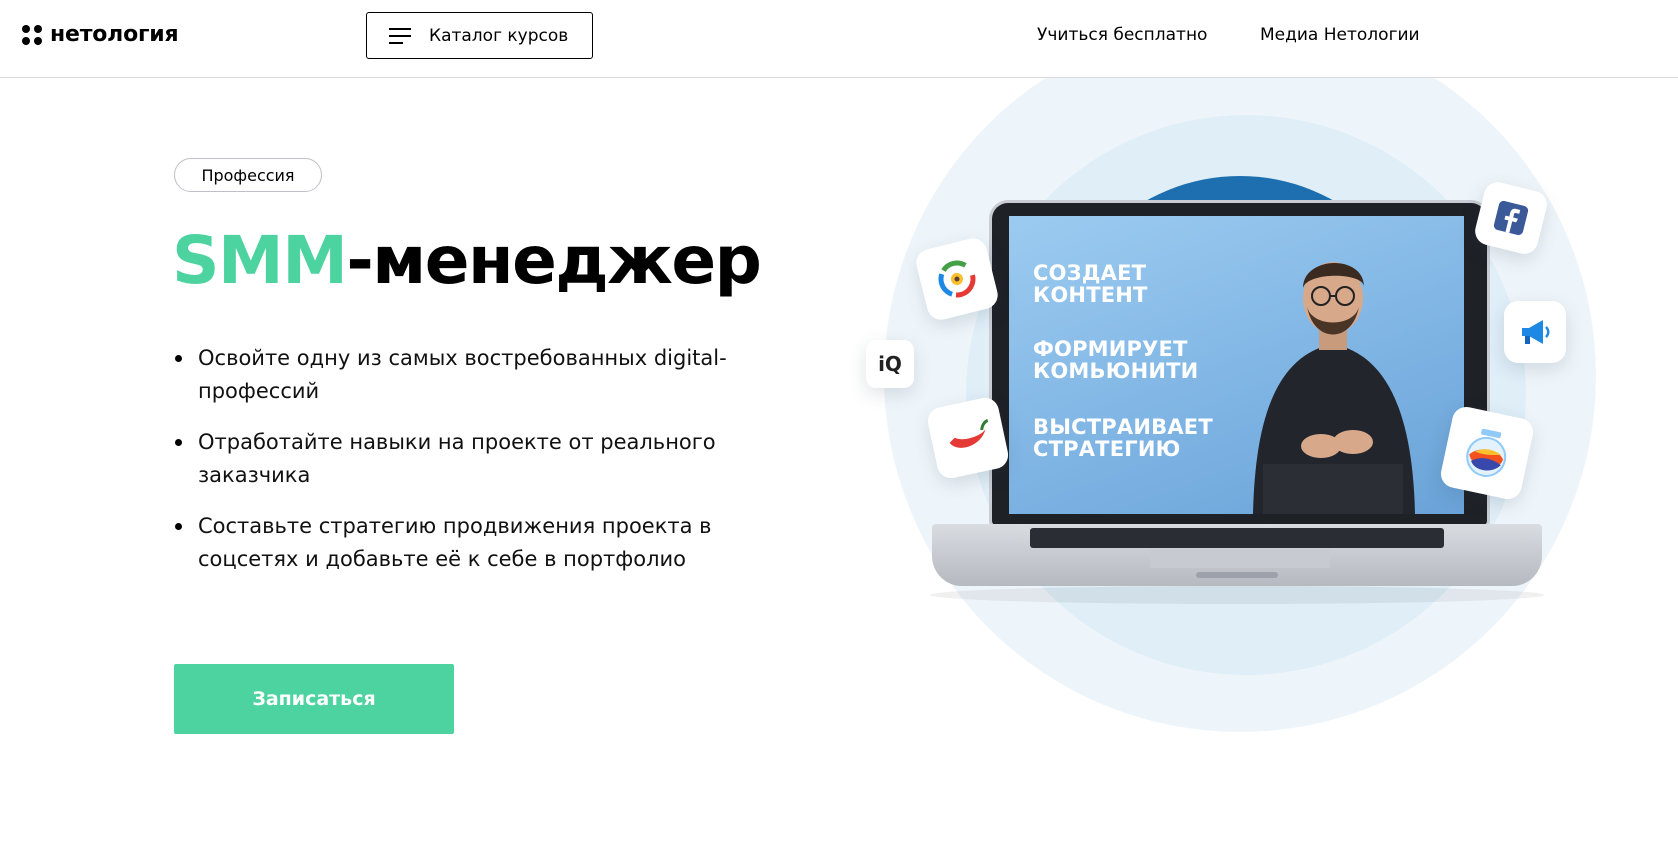  I want to click on iq-logo-text: iQ, so click(890, 364).